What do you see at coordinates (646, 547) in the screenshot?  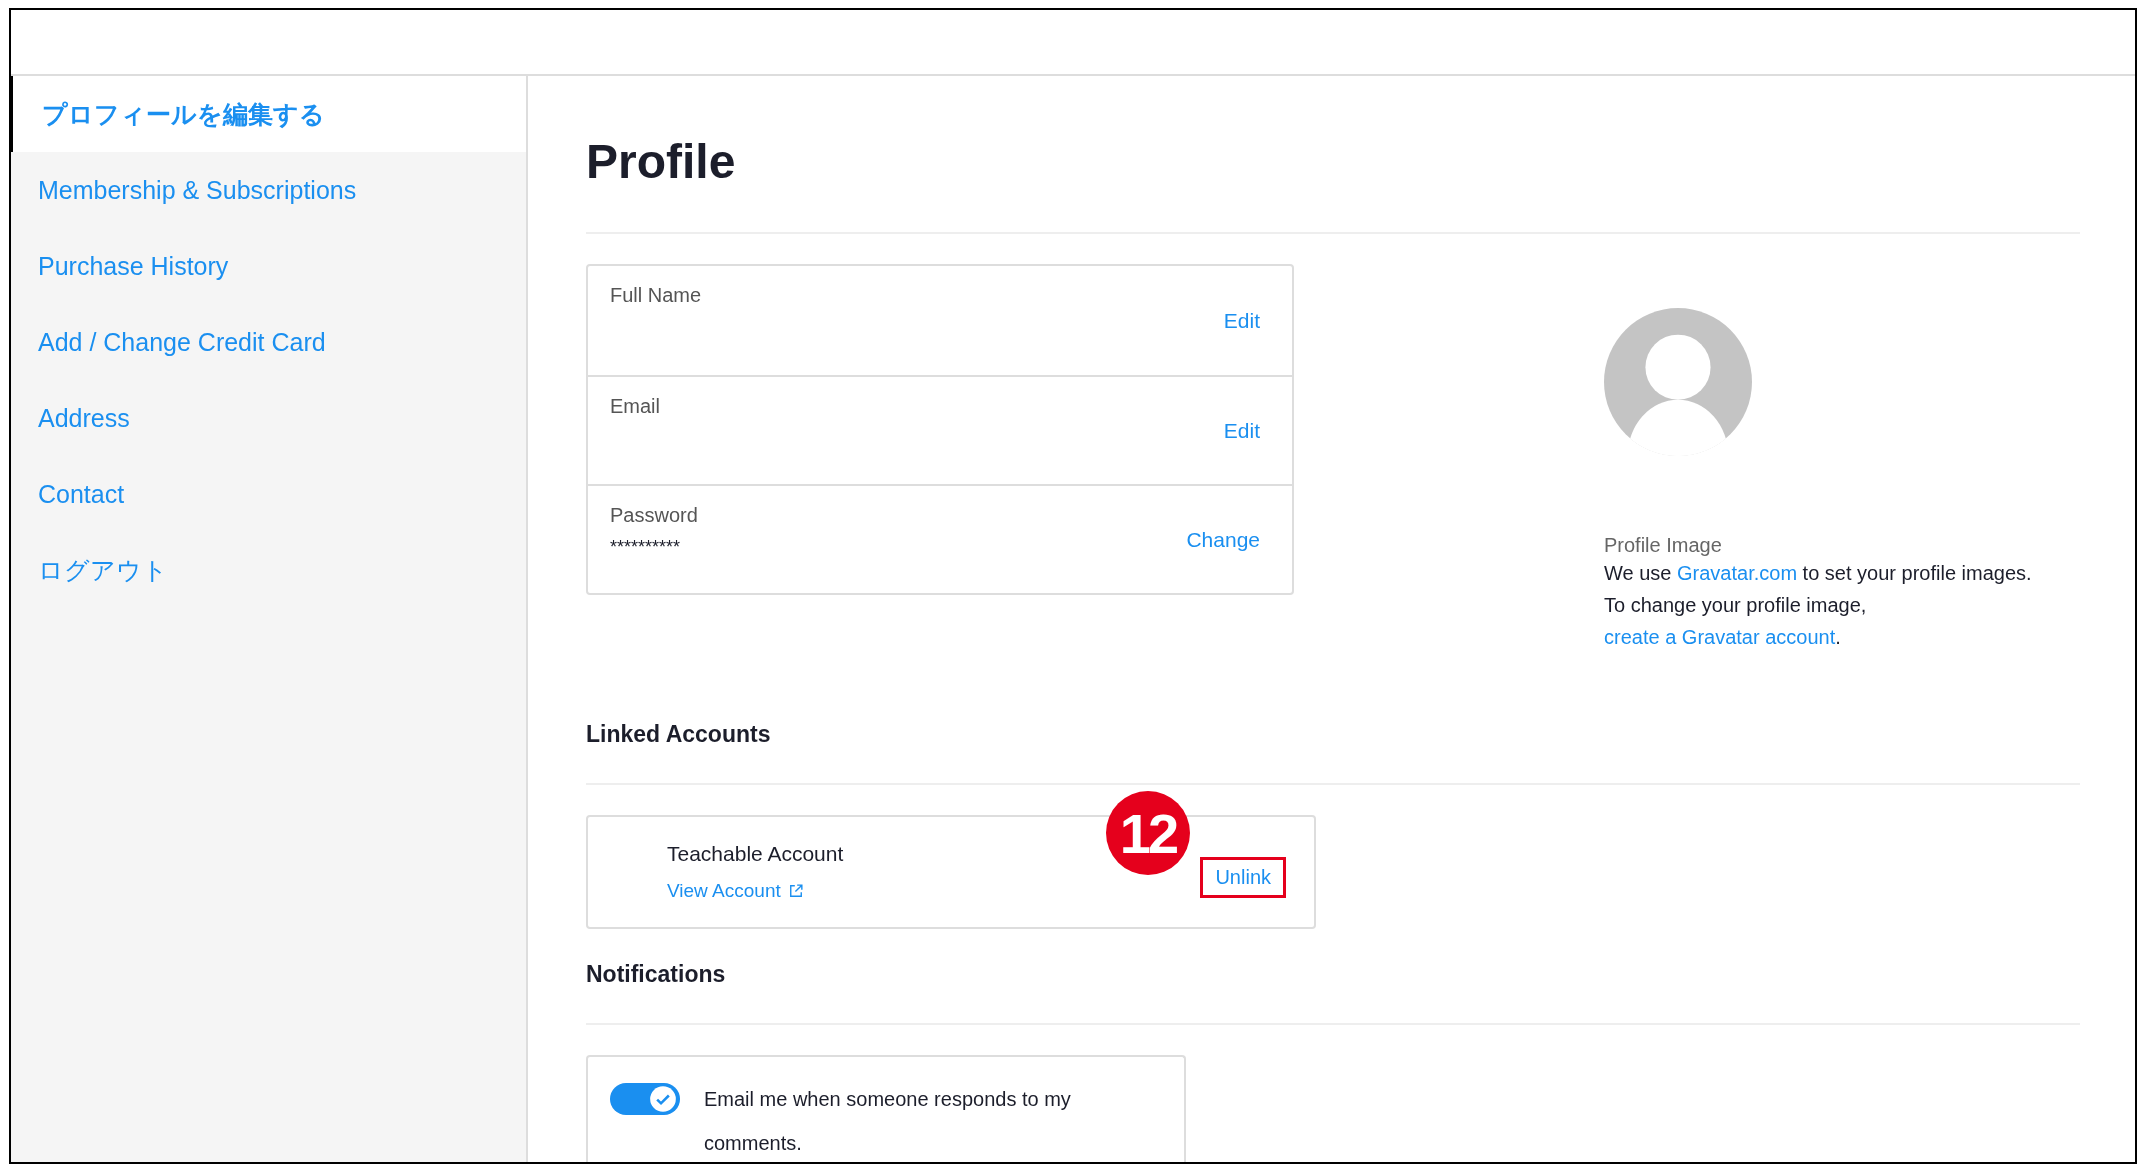 I see `field-value: **********` at bounding box center [646, 547].